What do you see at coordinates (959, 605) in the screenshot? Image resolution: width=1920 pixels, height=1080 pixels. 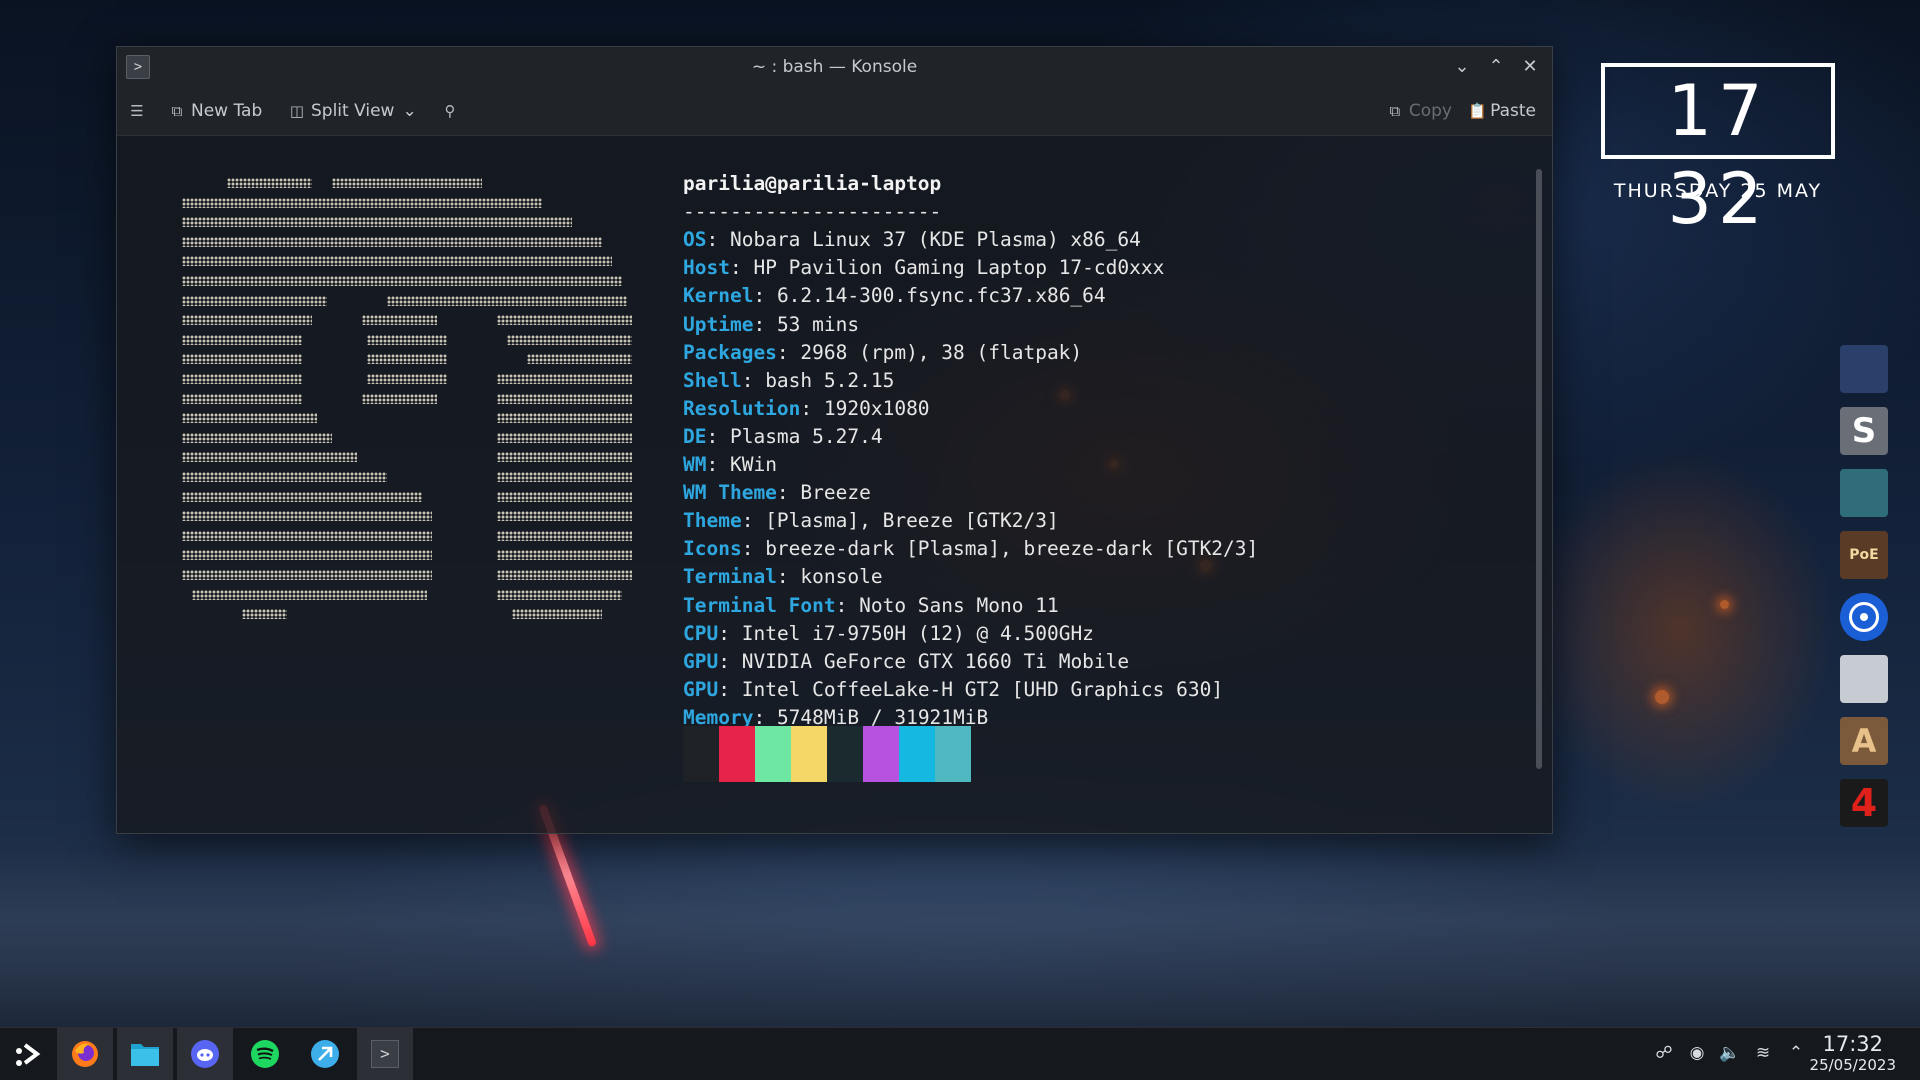 I see `info-value: Noto Sans Mono 11` at bounding box center [959, 605].